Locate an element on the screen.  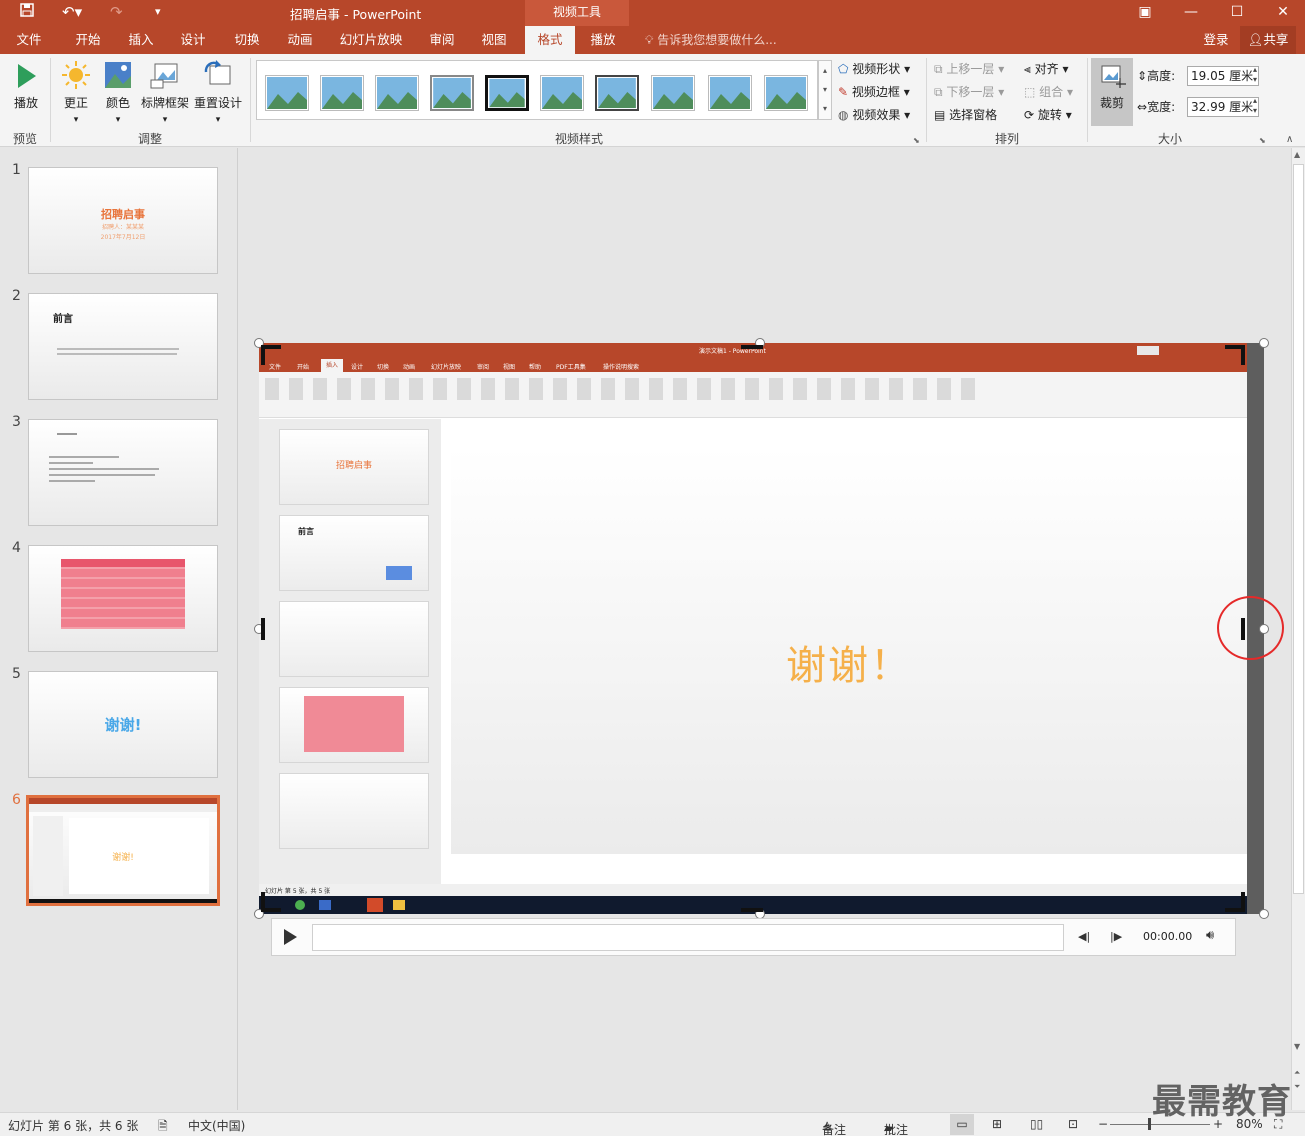
crop-icon is located at coordinates (1113, 76).